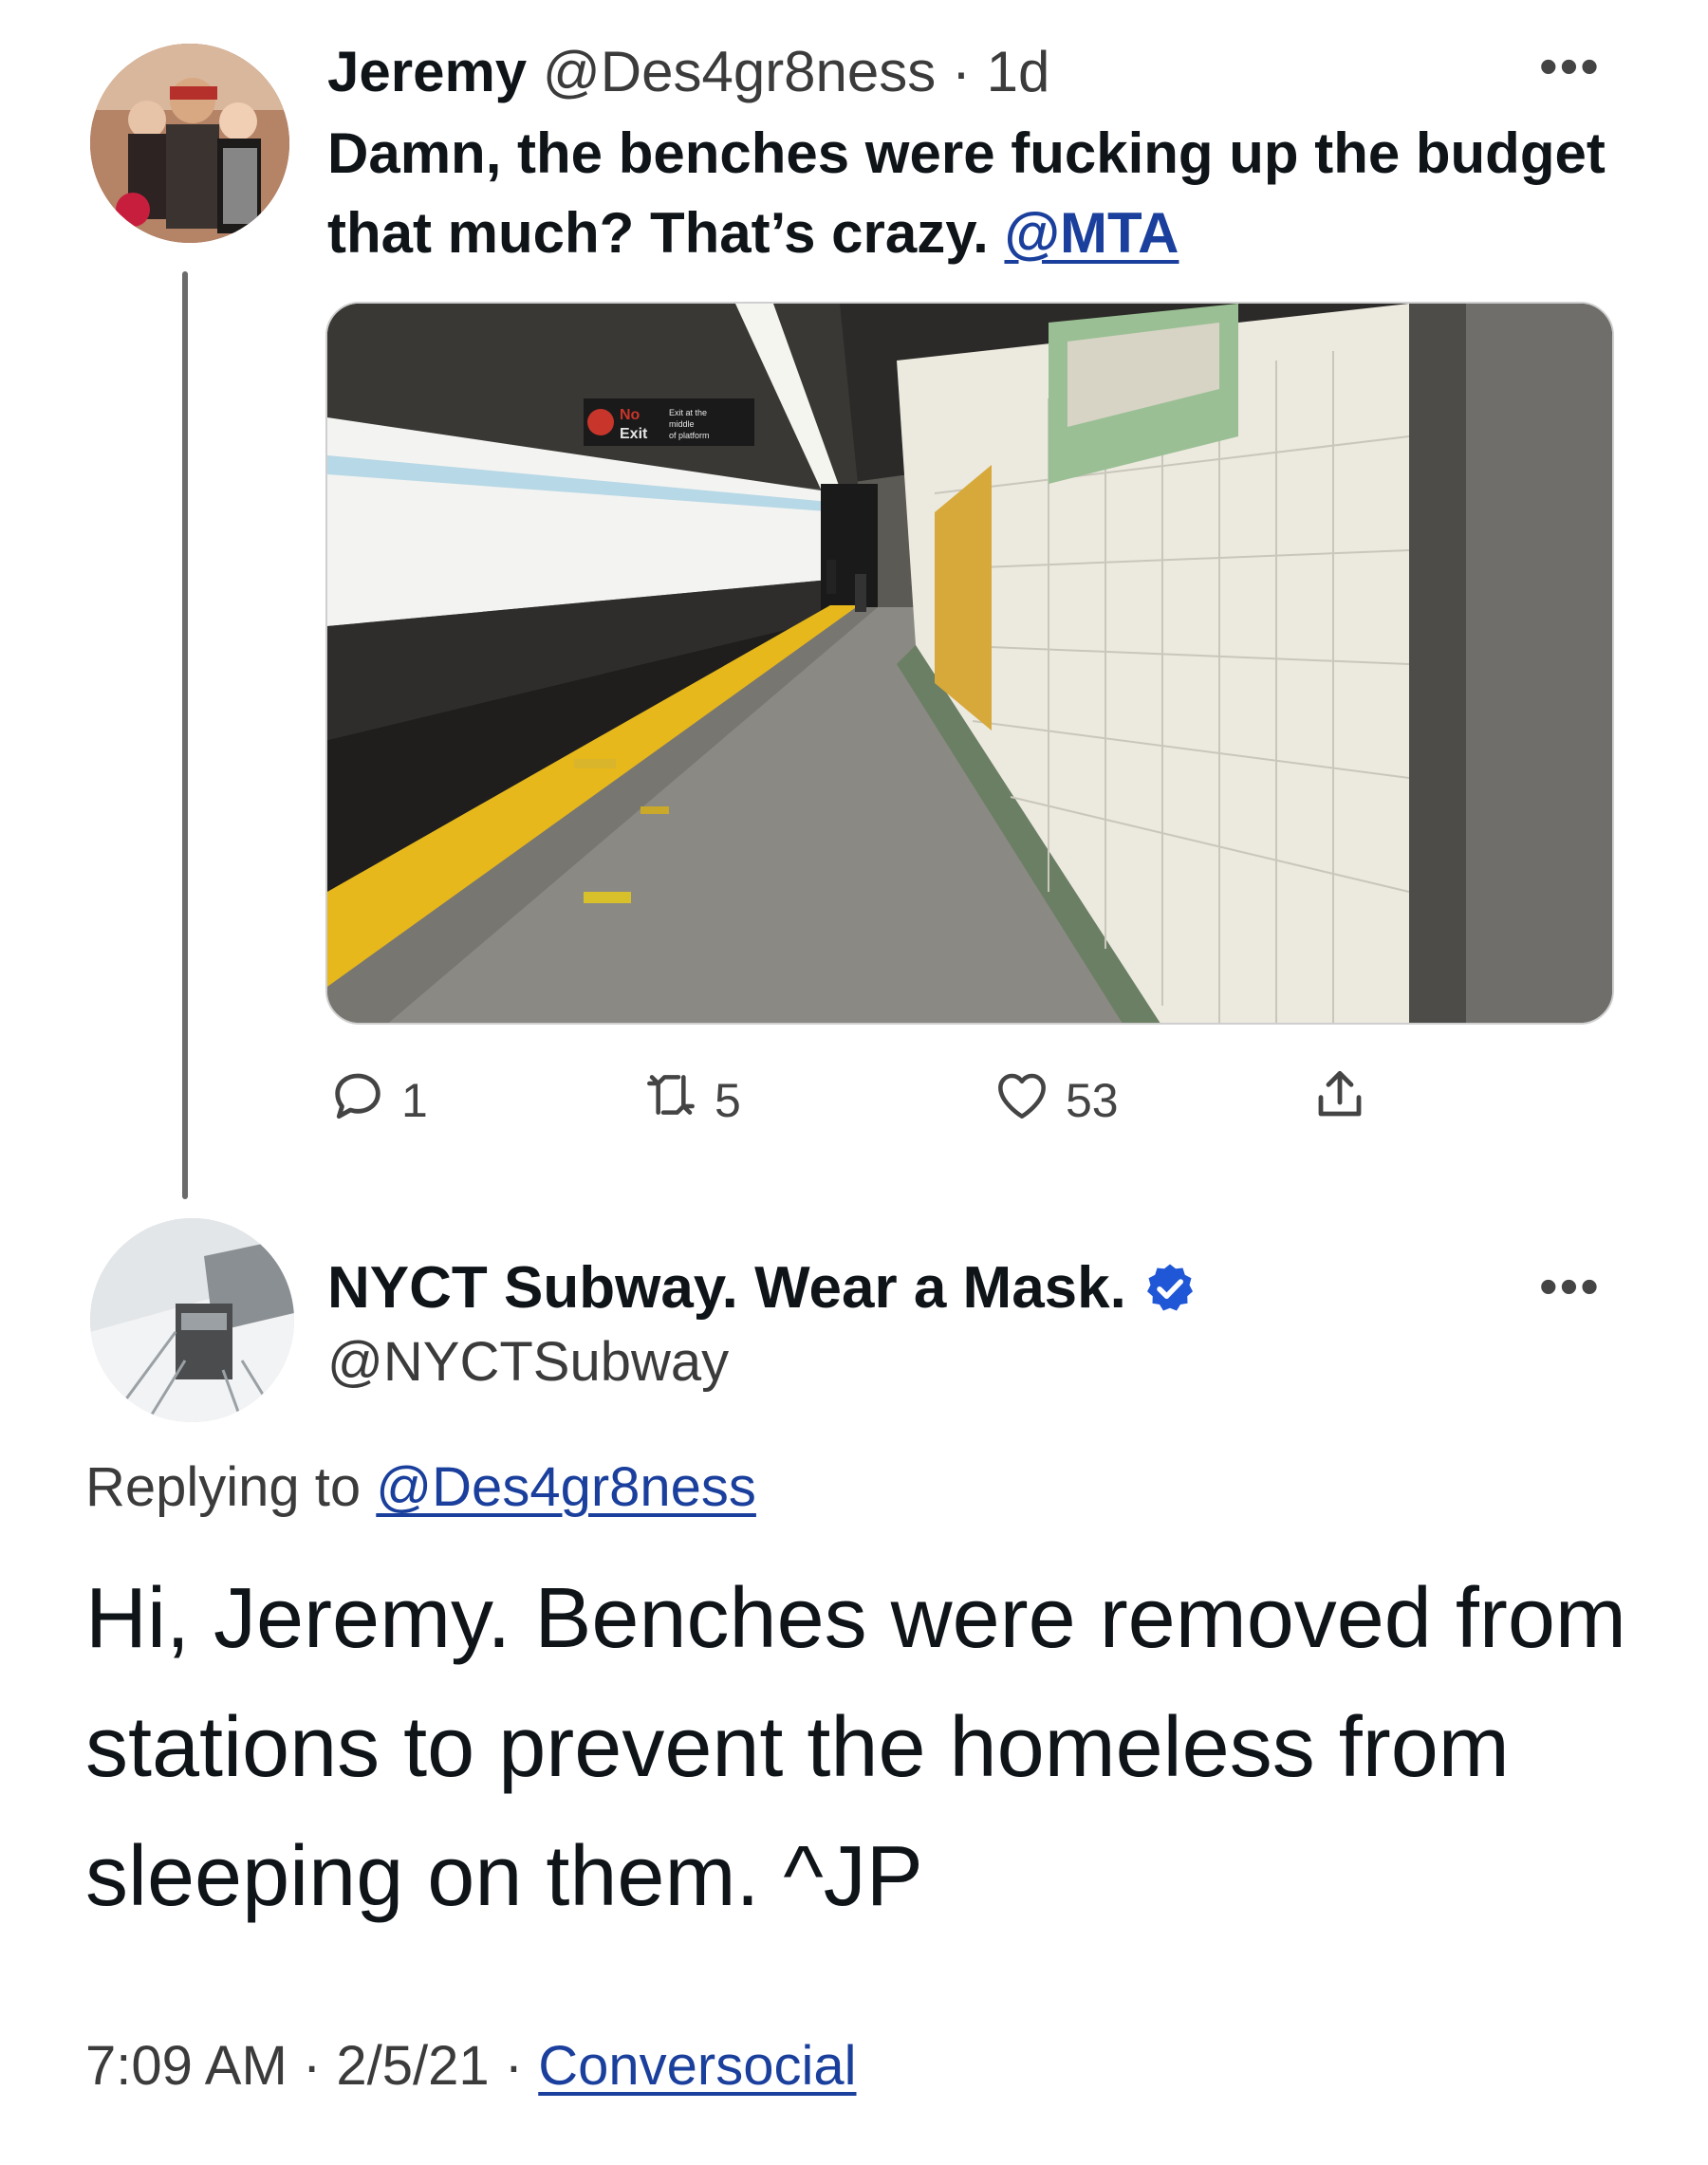 The image size is (1708, 2165). I want to click on reply-author-name: NYCT Subway. Wear a Mask., so click(726, 1288).